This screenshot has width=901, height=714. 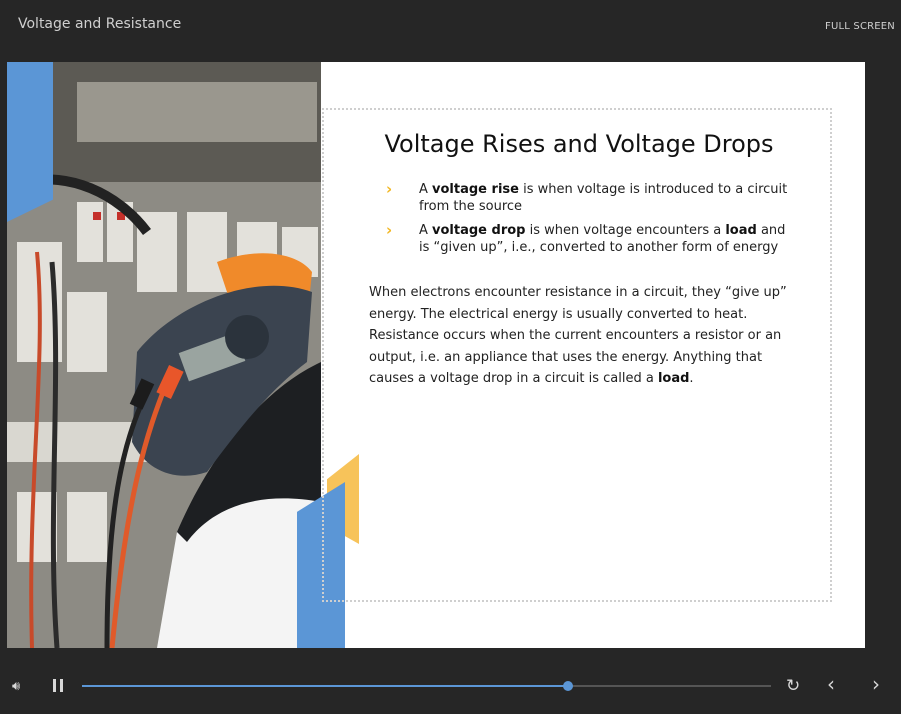 What do you see at coordinates (567, 686) in the screenshot?
I see `progress-handle` at bounding box center [567, 686].